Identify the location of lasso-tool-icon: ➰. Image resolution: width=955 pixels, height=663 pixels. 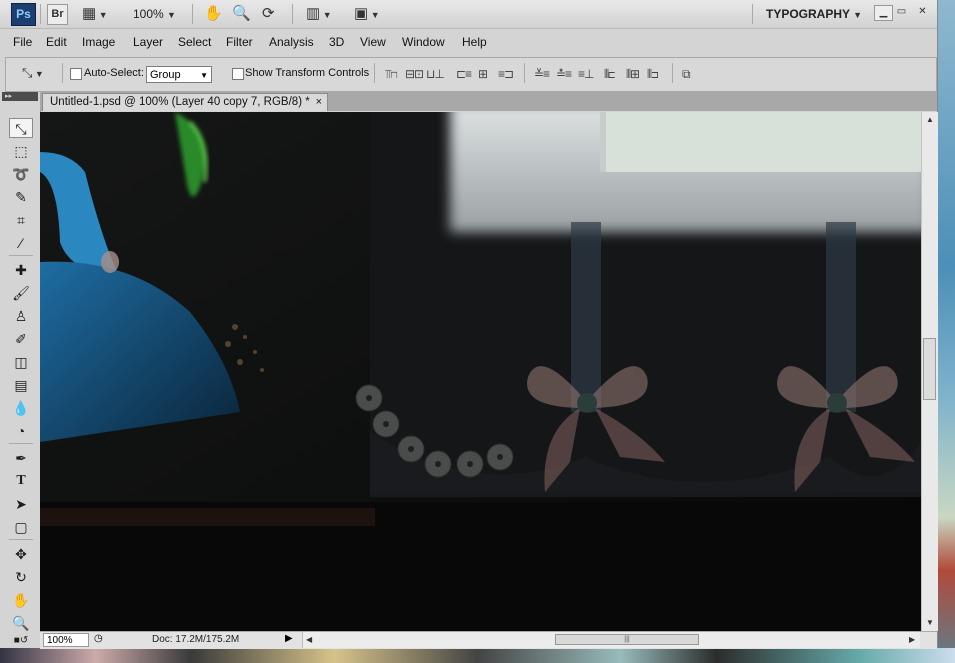
(21, 174).